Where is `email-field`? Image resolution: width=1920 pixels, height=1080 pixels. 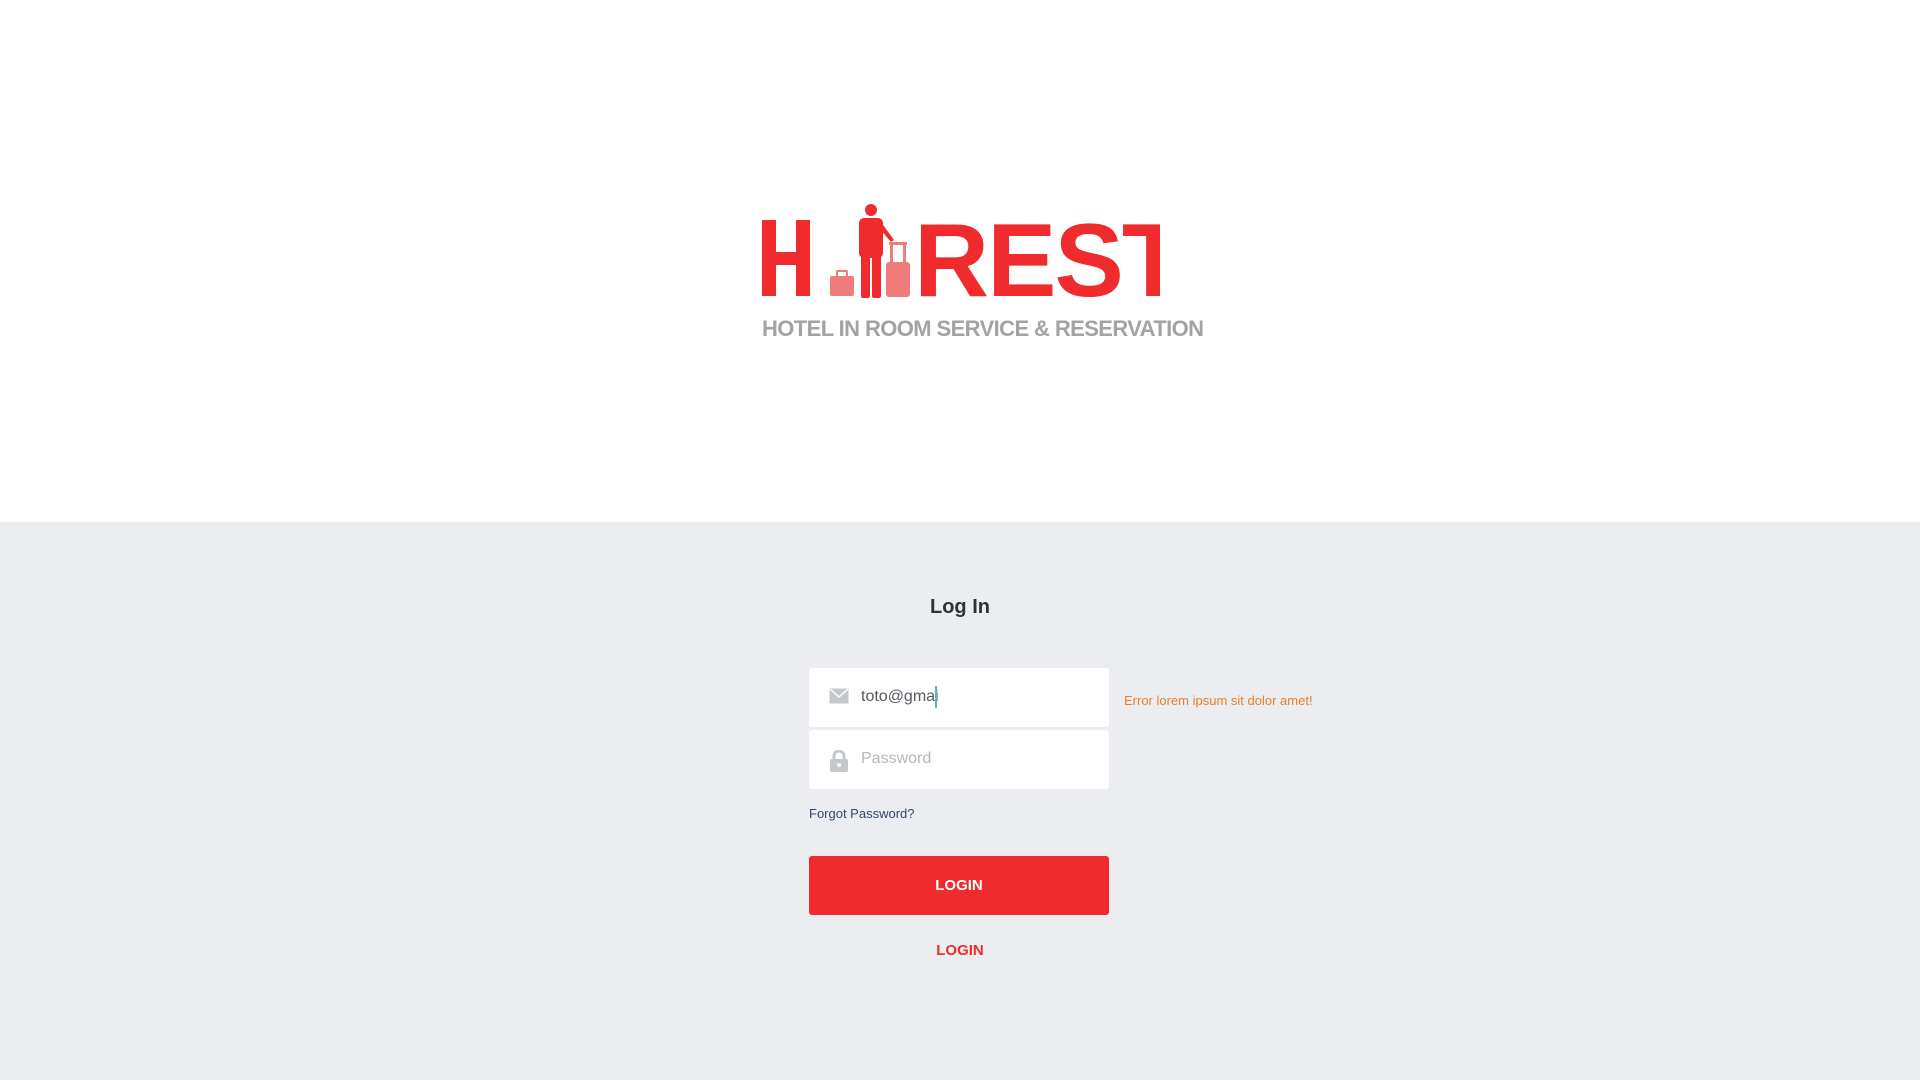 email-field is located at coordinates (959, 697).